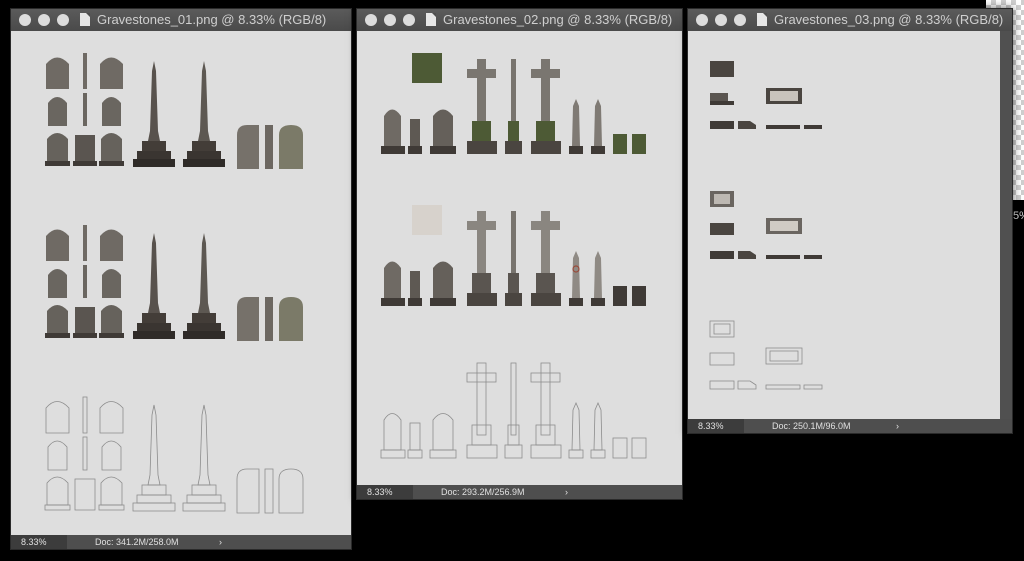 The image size is (1024, 561). I want to click on status-bar: 8.33% Doc: 250.1M/96.0M ›, so click(850, 426).